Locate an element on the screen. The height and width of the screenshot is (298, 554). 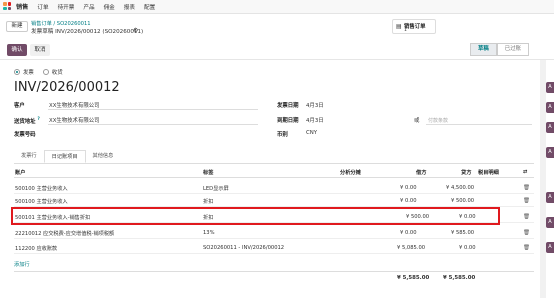
tab-other-info: 其他信息 is located at coordinates (103, 156).